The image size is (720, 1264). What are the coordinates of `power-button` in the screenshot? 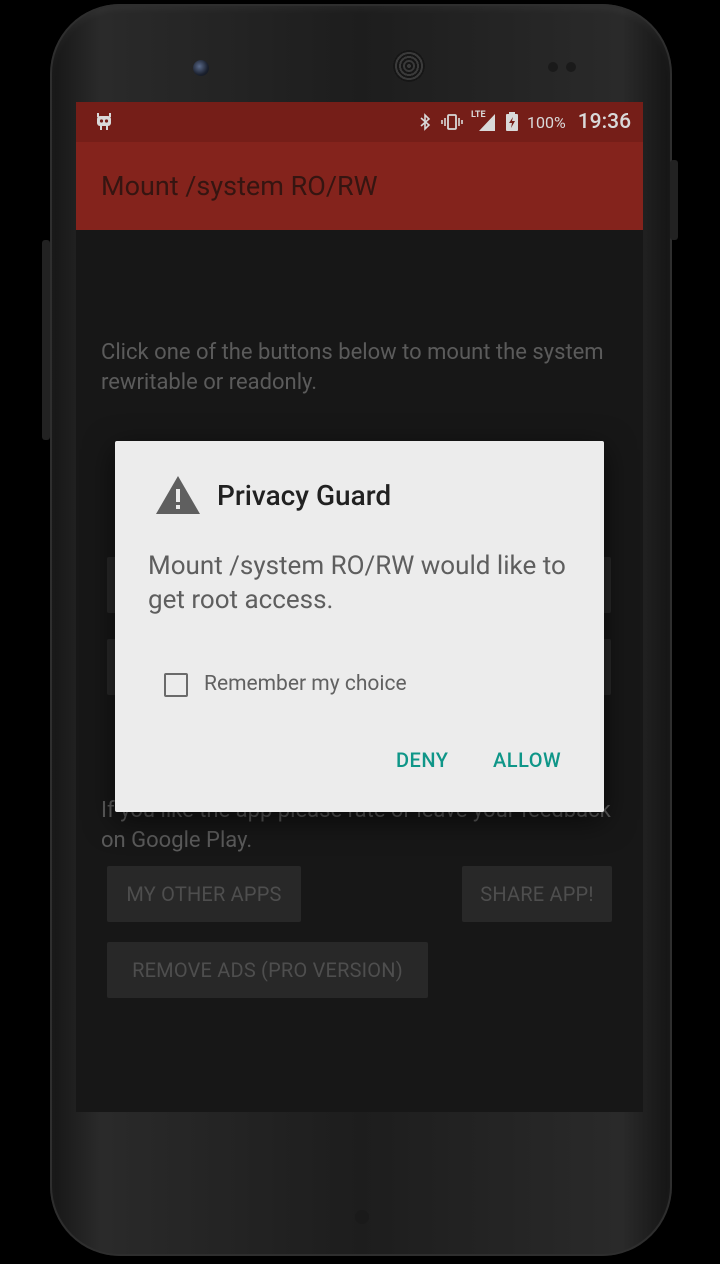 It's located at (674, 200).